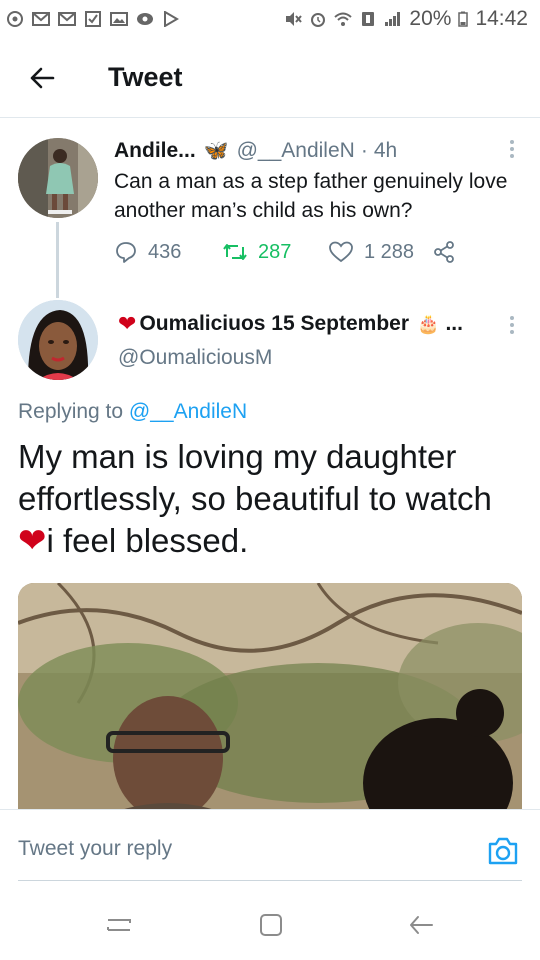  I want to click on recent-apps-icon, so click(119, 925).